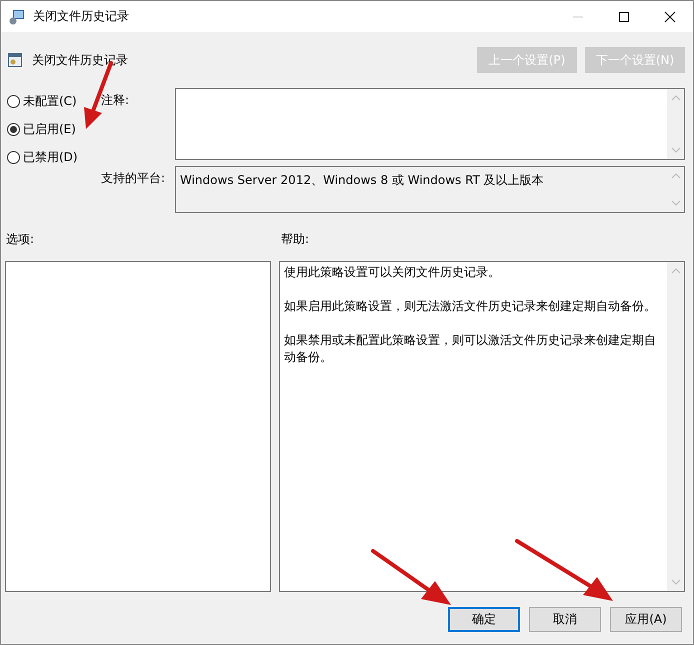  I want to click on comment-field, so click(430, 124).